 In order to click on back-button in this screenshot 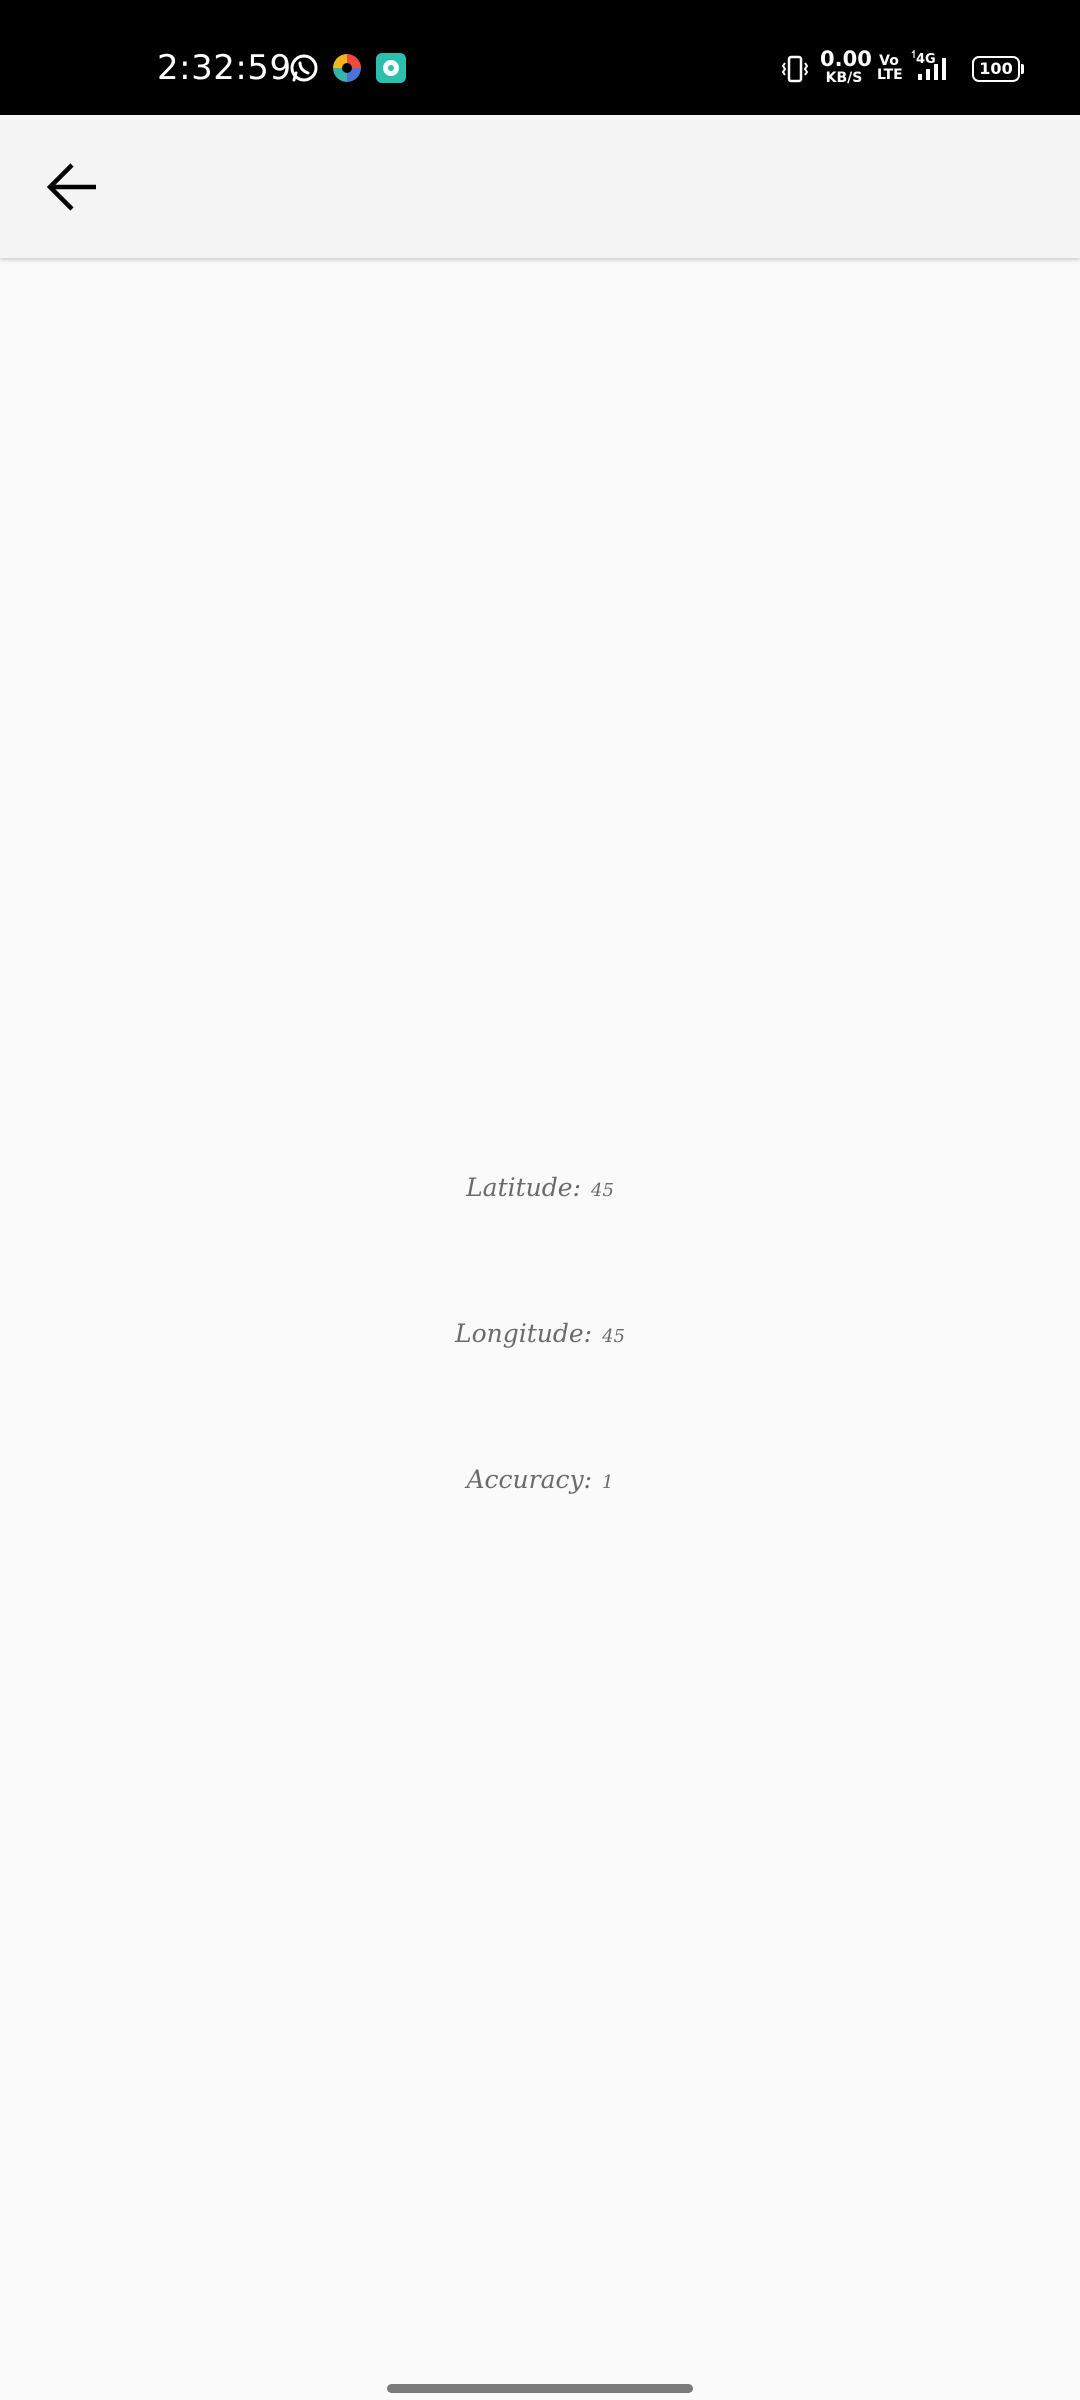, I will do `click(72, 187)`.